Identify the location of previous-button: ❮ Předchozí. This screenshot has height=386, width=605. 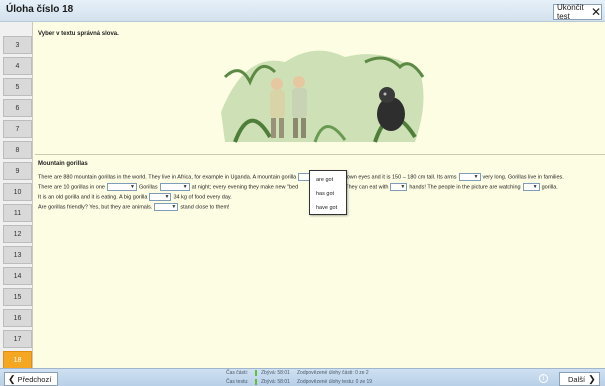
(31, 379).